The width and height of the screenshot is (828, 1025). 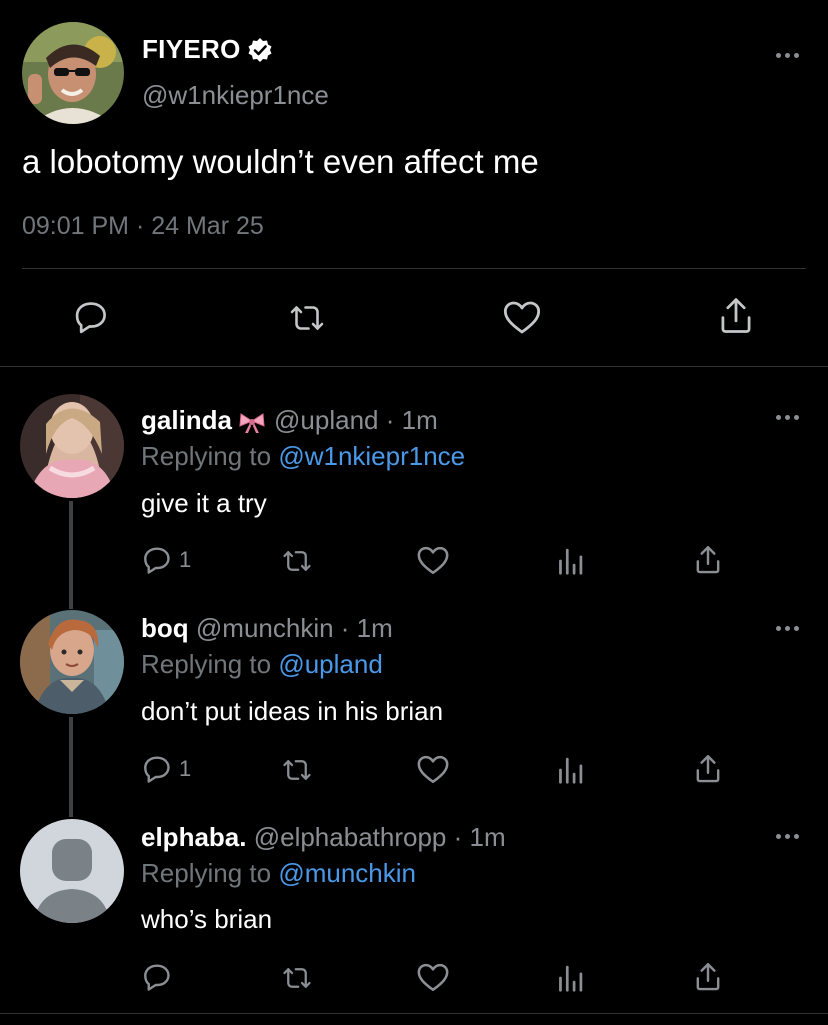 I want to click on reply-text: who’s brian, so click(x=207, y=919).